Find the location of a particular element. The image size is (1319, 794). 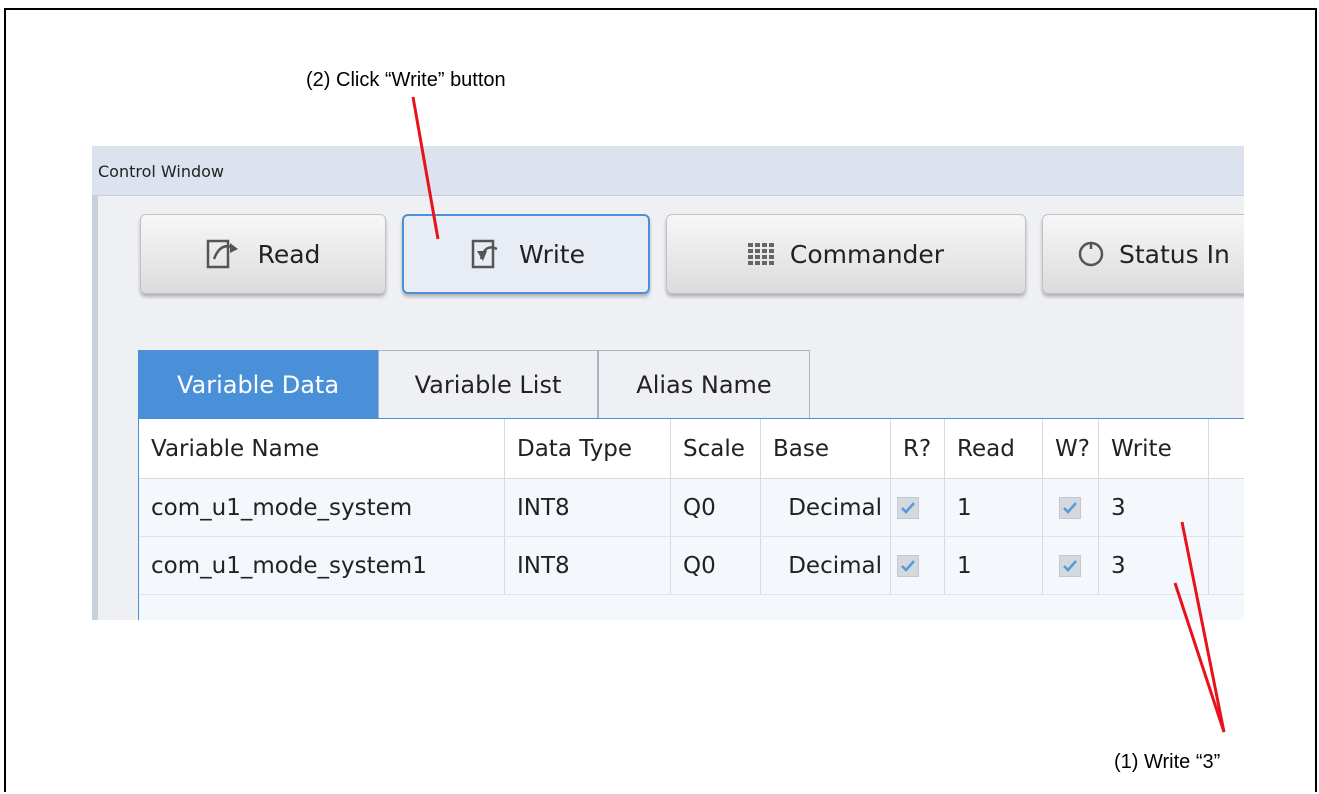

write-icon is located at coordinates (486, 254).